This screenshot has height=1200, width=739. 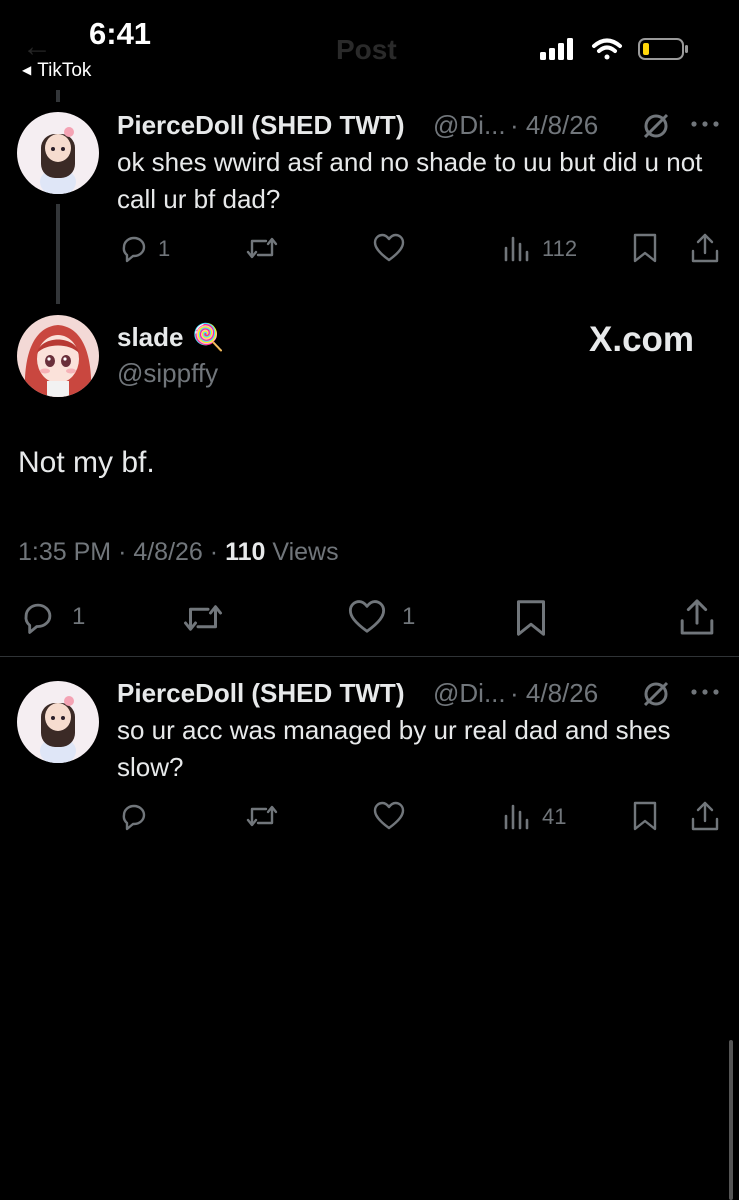 I want to click on battery-icon, so click(x=663, y=49).